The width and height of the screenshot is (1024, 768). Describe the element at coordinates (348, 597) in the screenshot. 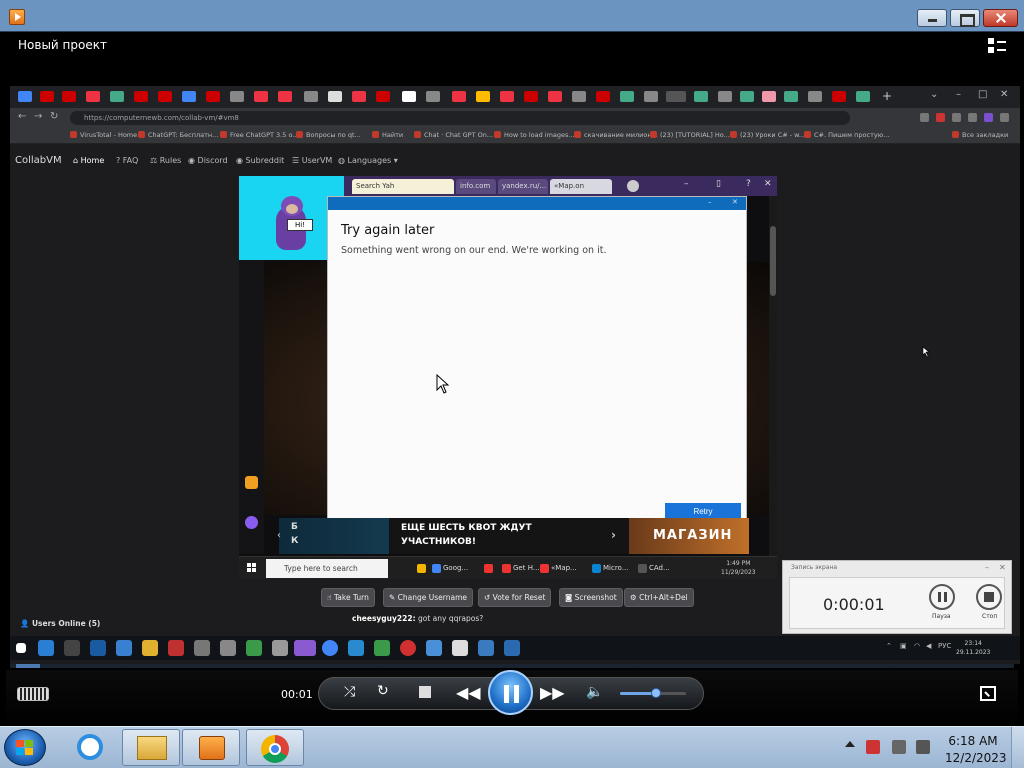

I see `take-turn-button: ☝ Take Turn` at that location.